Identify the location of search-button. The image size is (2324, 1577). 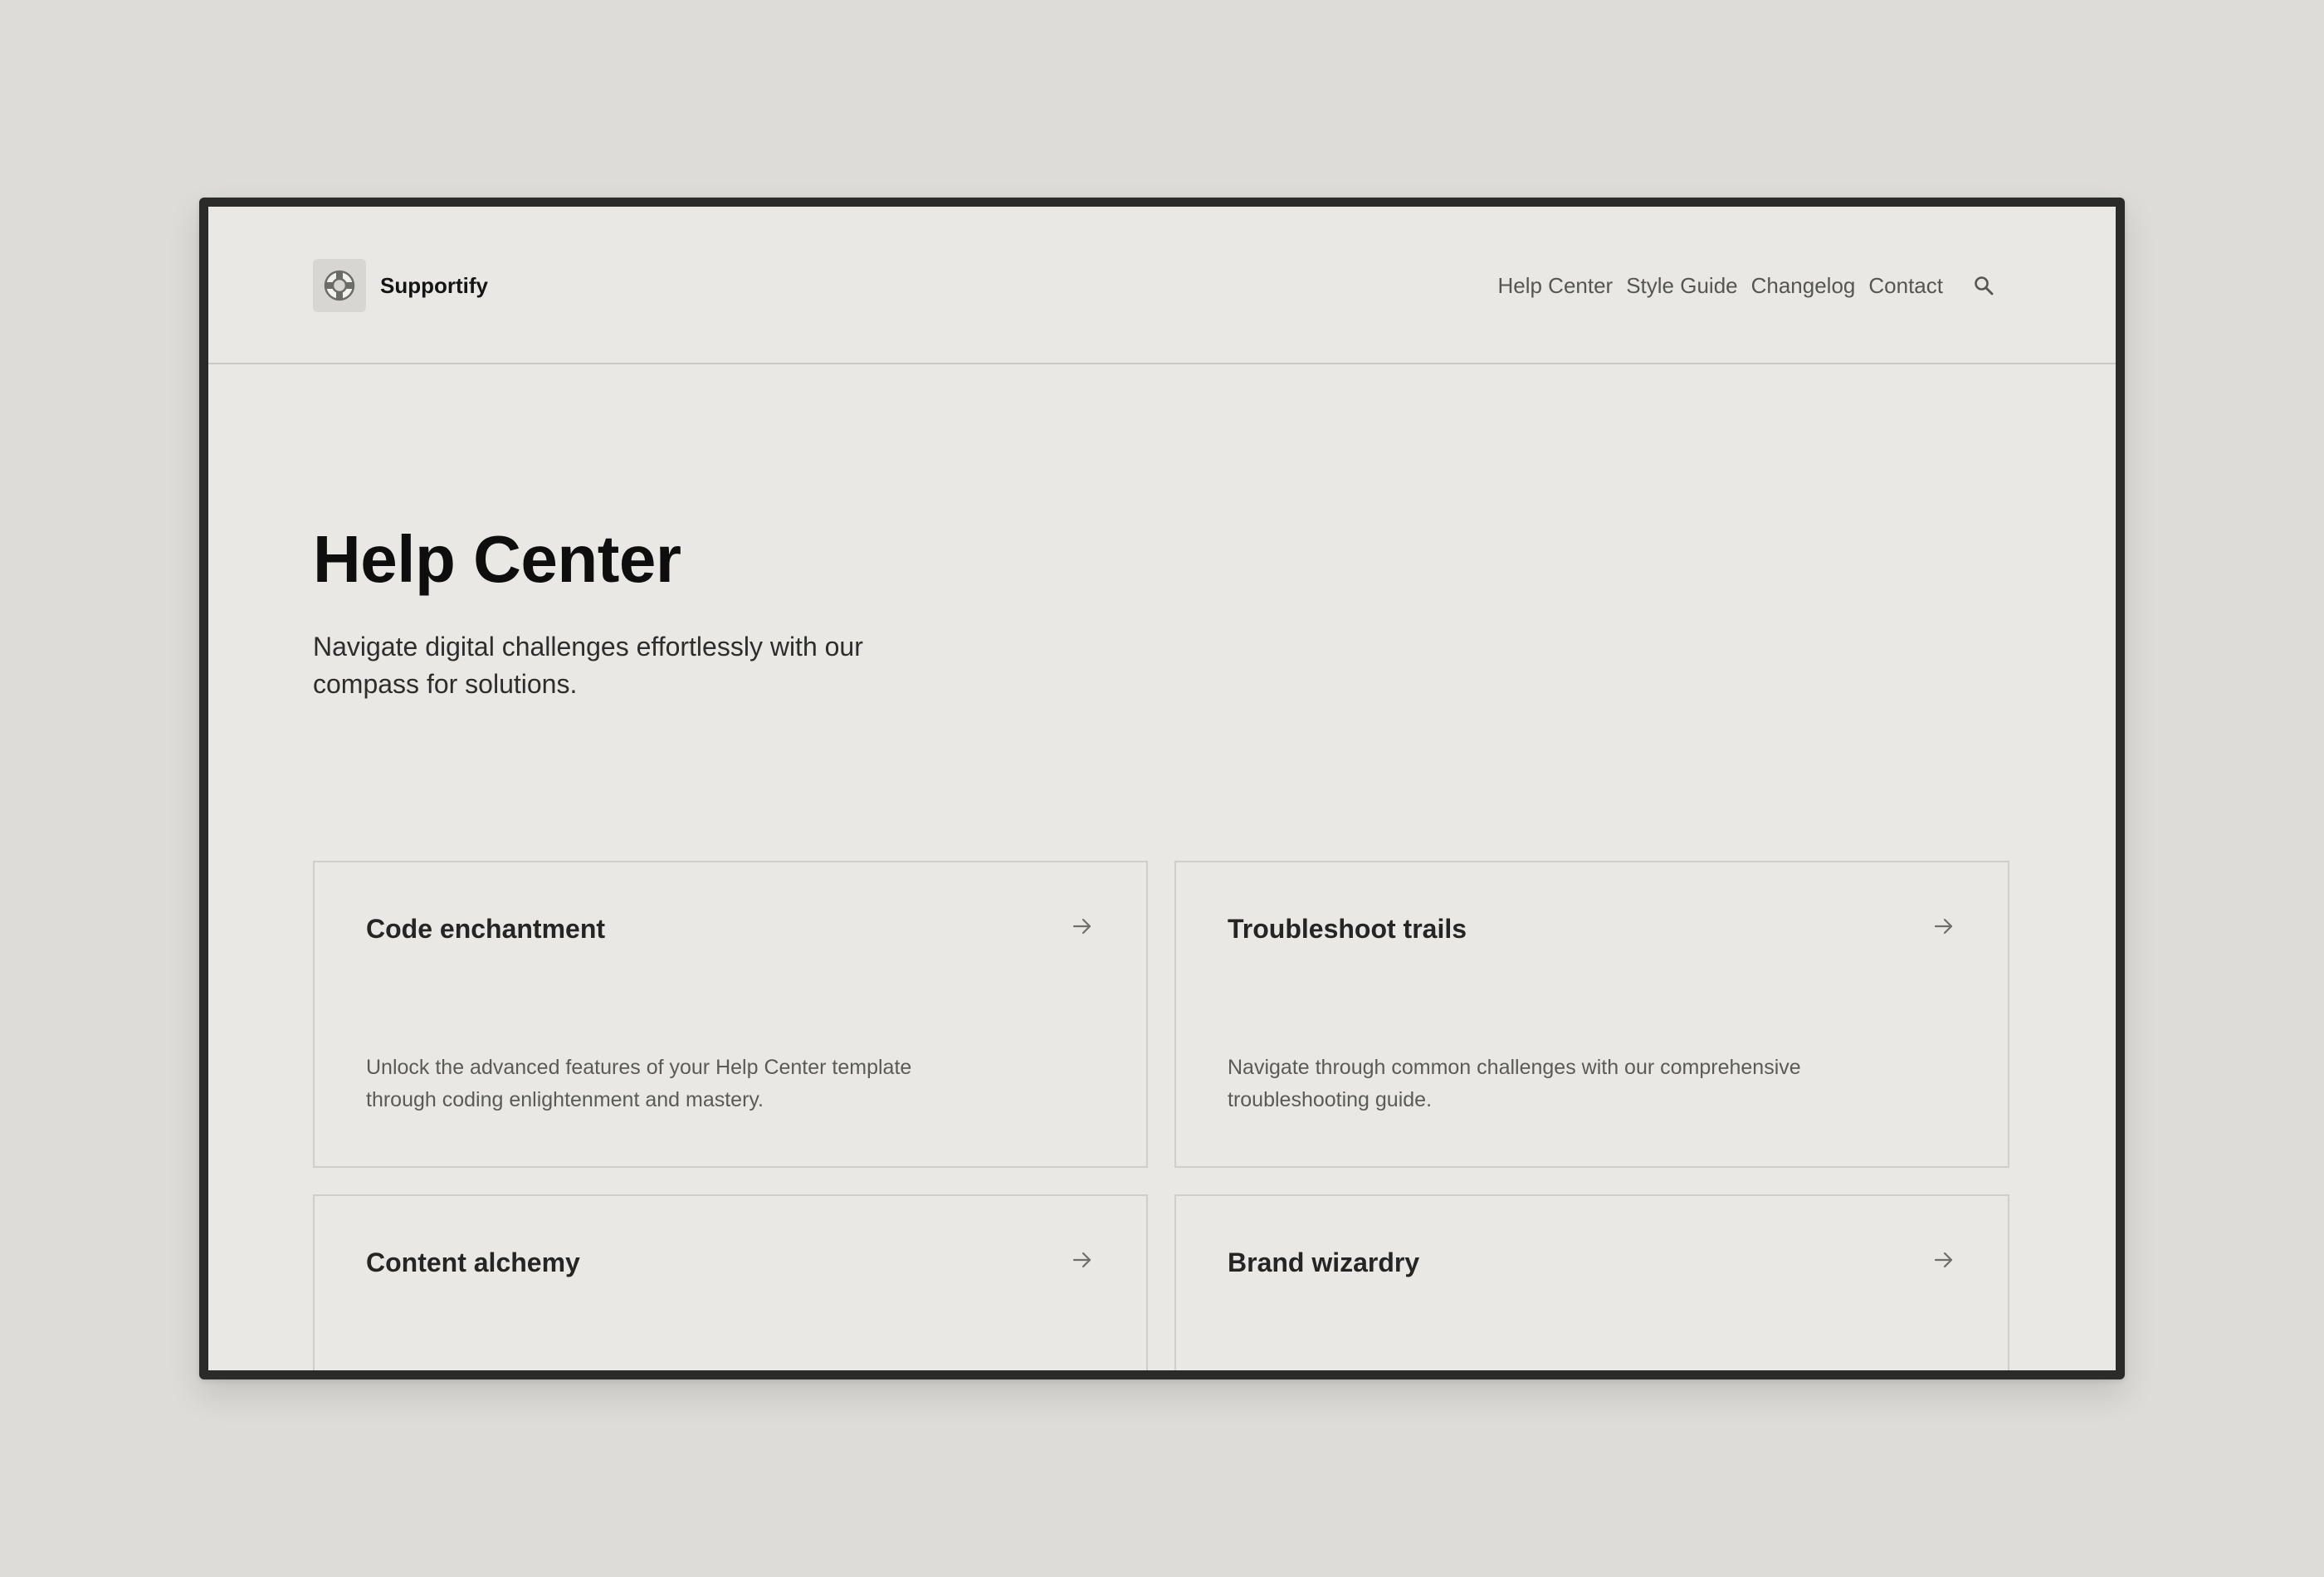
(1984, 285).